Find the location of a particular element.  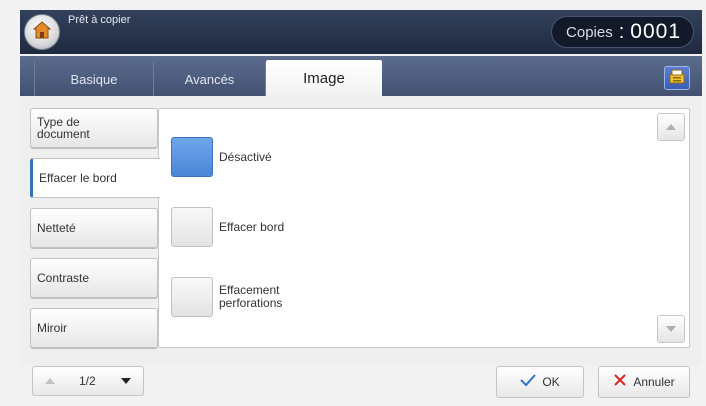

sidebar-item-document-type: Type de document is located at coordinates (94, 128).